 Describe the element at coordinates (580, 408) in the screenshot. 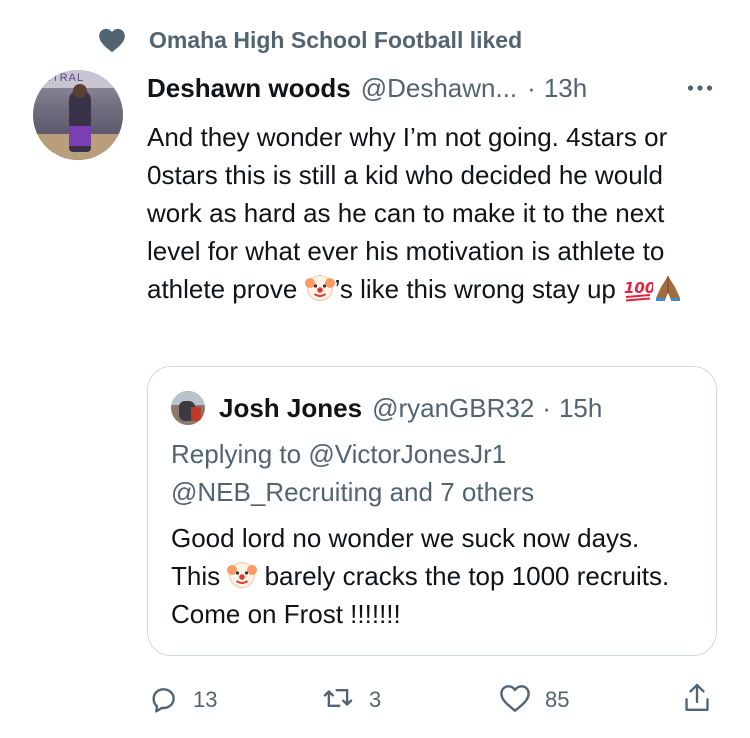

I see `quoted-time: 15h` at that location.